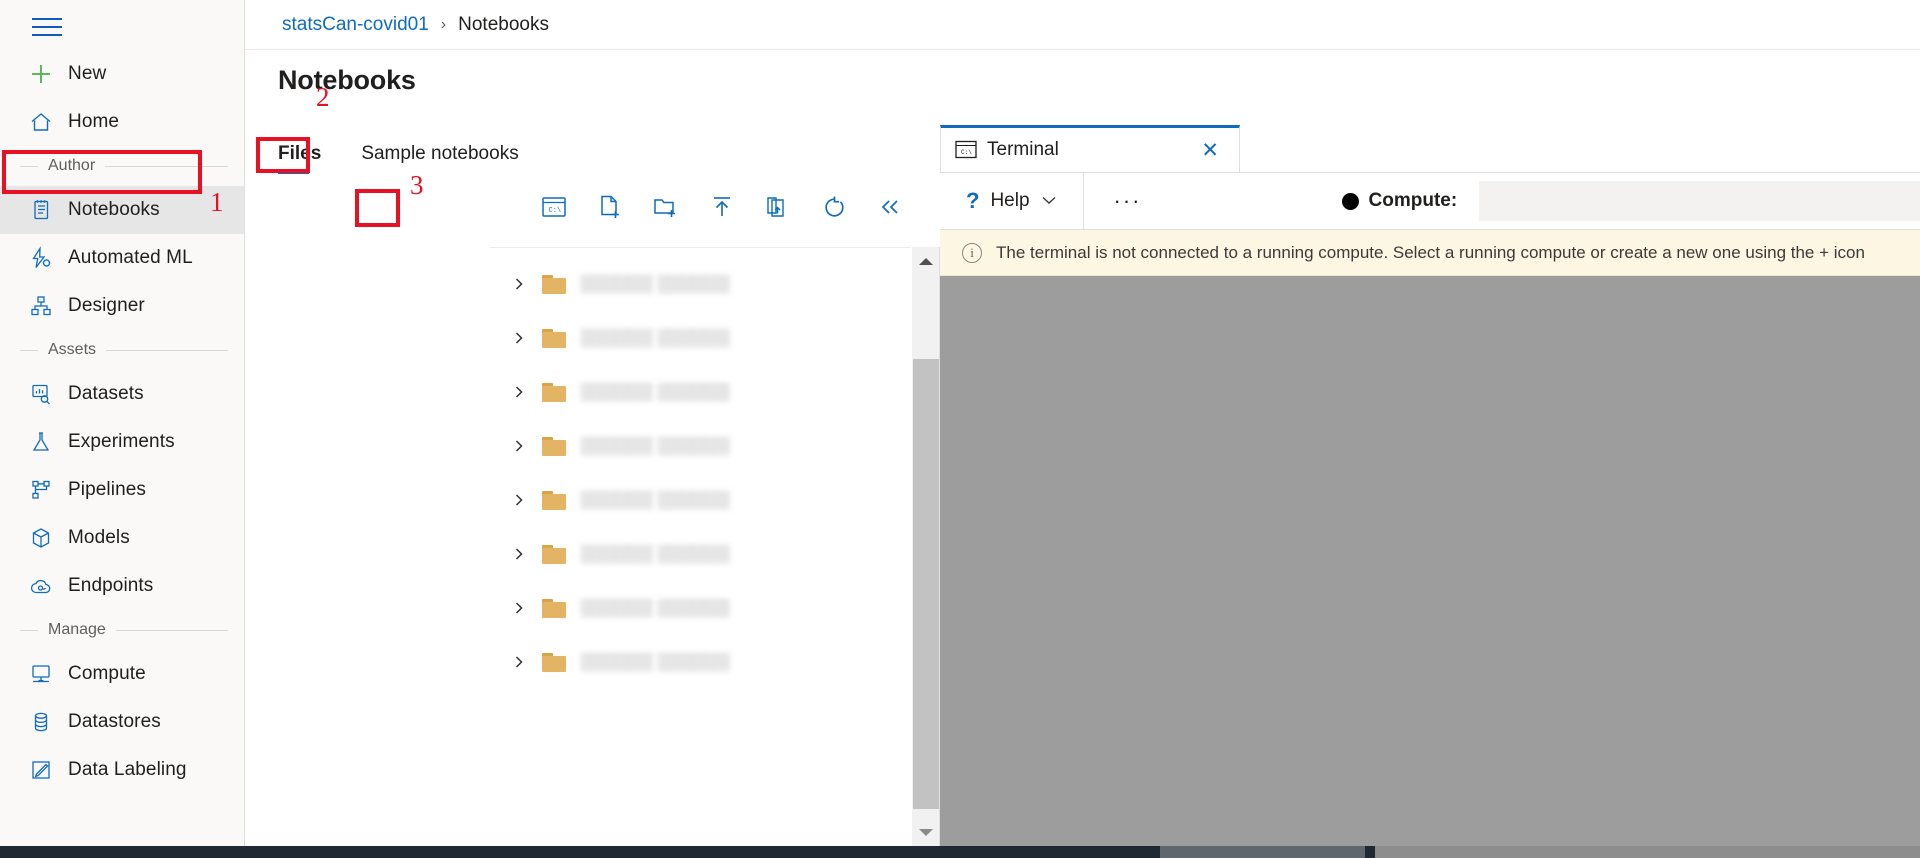  Describe the element at coordinates (890, 207) in the screenshot. I see `collapse-button` at that location.